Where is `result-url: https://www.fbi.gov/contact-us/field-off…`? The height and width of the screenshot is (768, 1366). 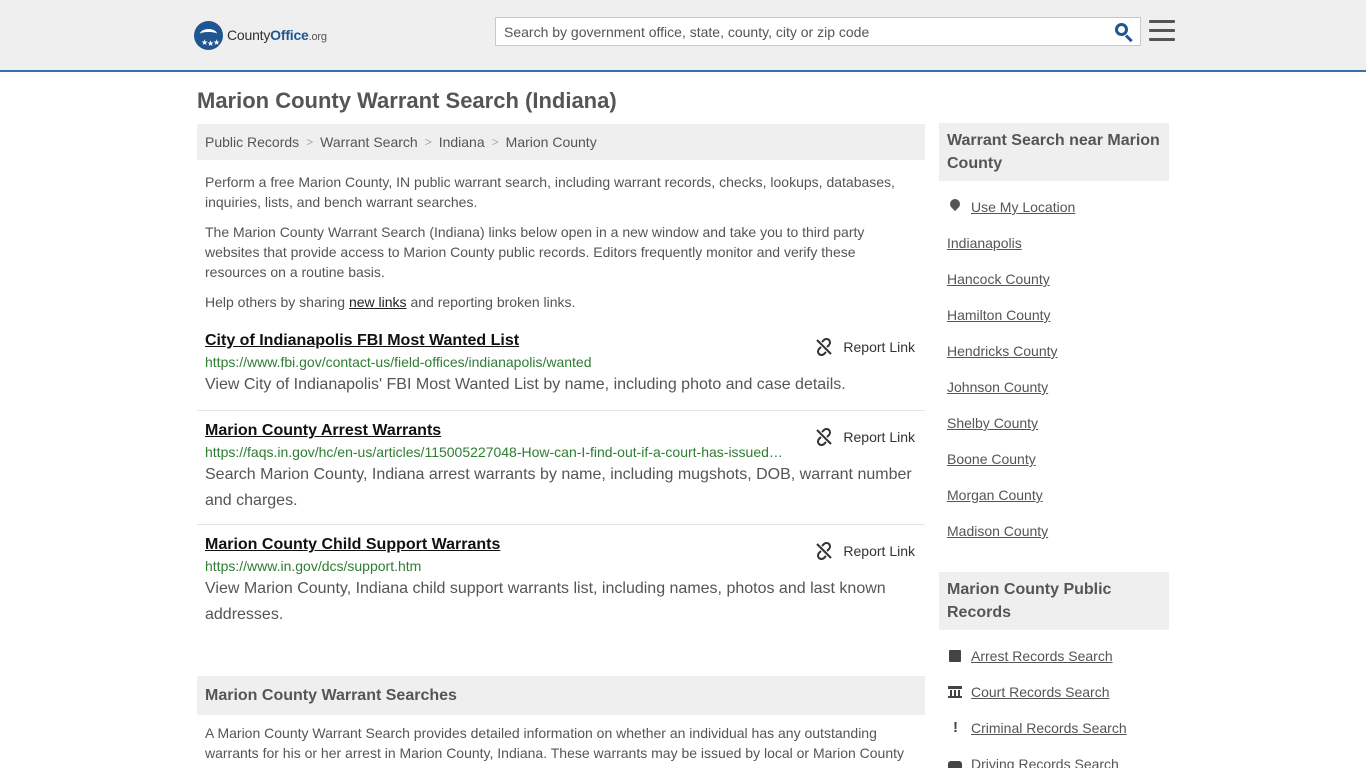
result-url: https://www.fbi.gov/contact-us/field-off… is located at coordinates (495, 362).